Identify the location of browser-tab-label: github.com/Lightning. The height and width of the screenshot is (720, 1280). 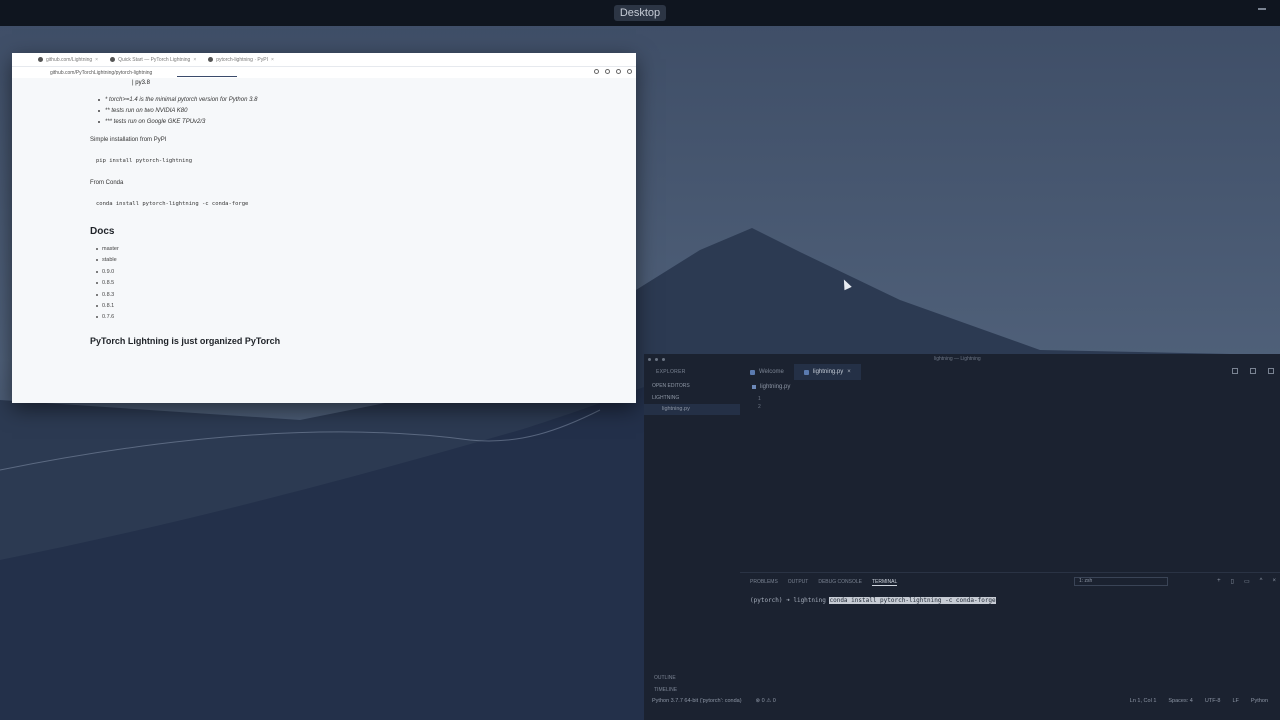
(69, 59).